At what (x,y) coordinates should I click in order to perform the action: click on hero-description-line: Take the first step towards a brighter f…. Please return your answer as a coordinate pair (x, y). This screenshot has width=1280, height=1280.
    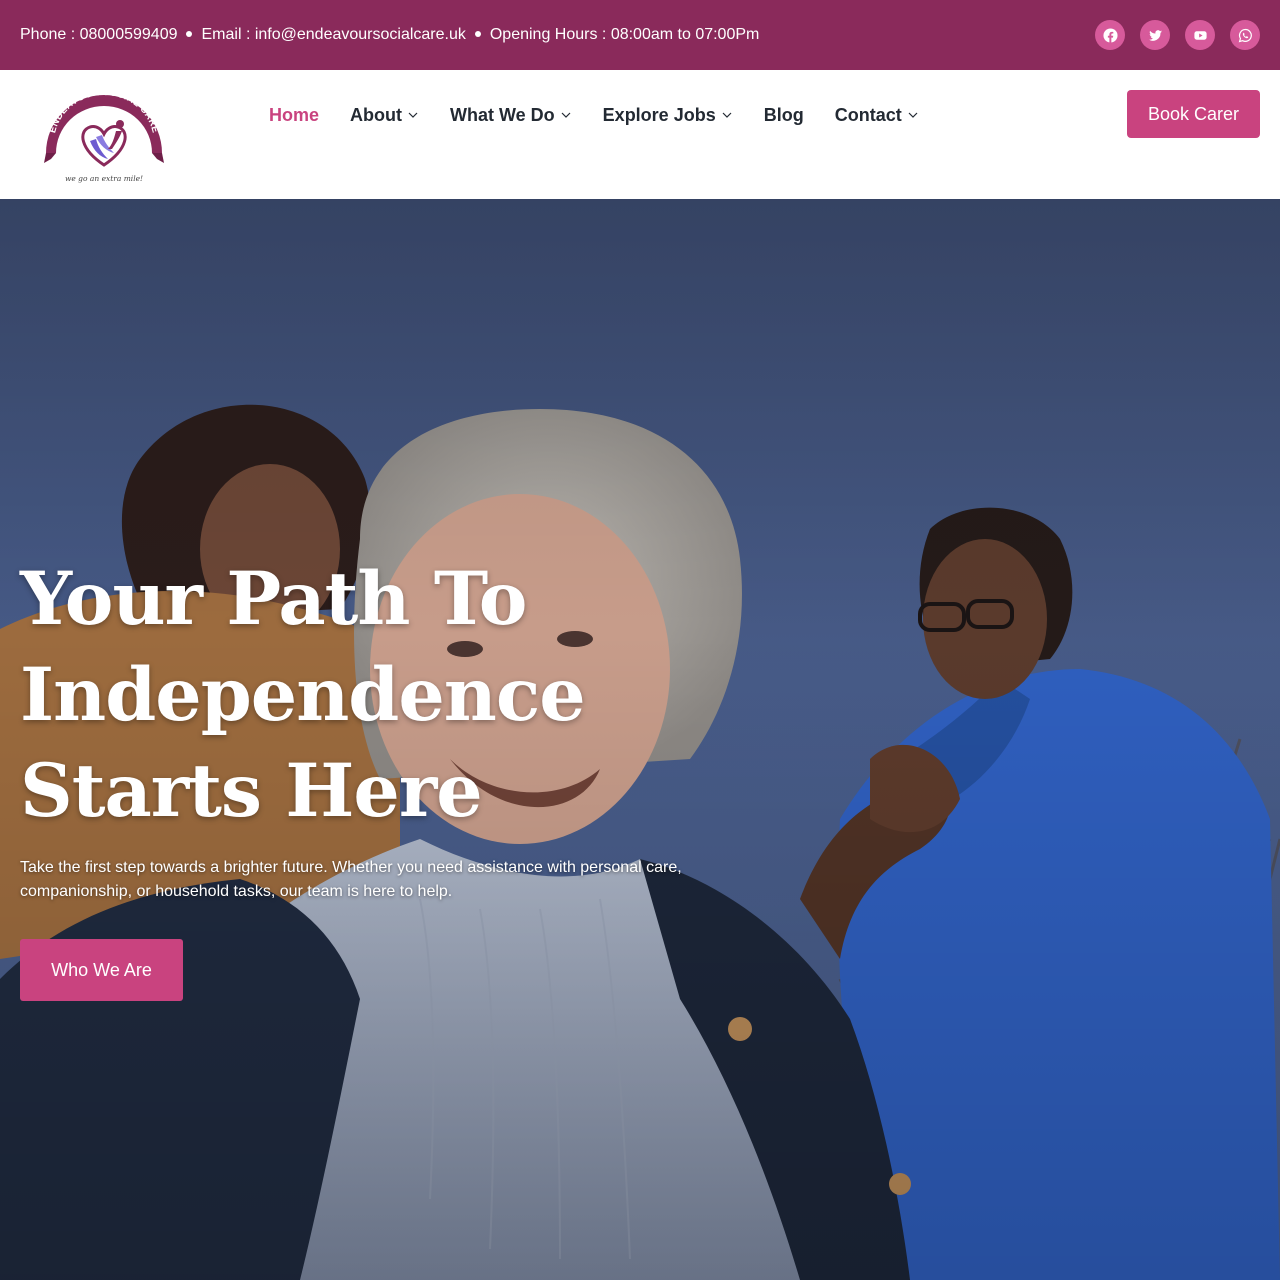
    Looking at the image, I should click on (351, 867).